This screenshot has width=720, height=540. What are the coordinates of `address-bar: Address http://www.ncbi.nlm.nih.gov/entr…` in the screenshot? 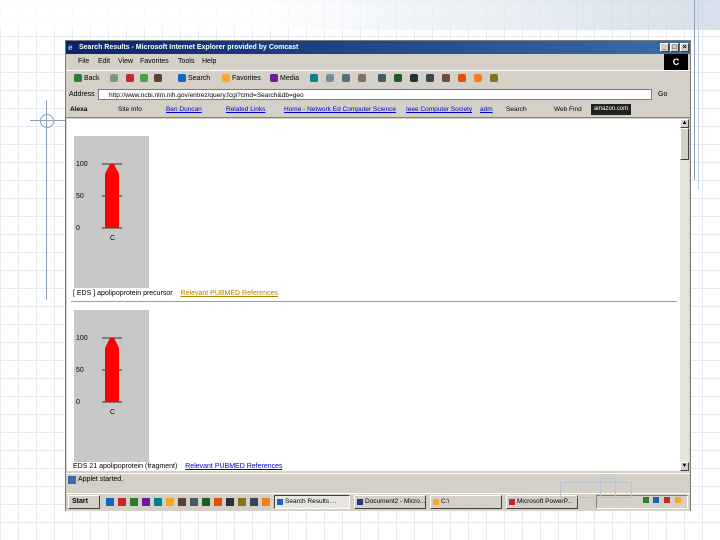 It's located at (378, 94).